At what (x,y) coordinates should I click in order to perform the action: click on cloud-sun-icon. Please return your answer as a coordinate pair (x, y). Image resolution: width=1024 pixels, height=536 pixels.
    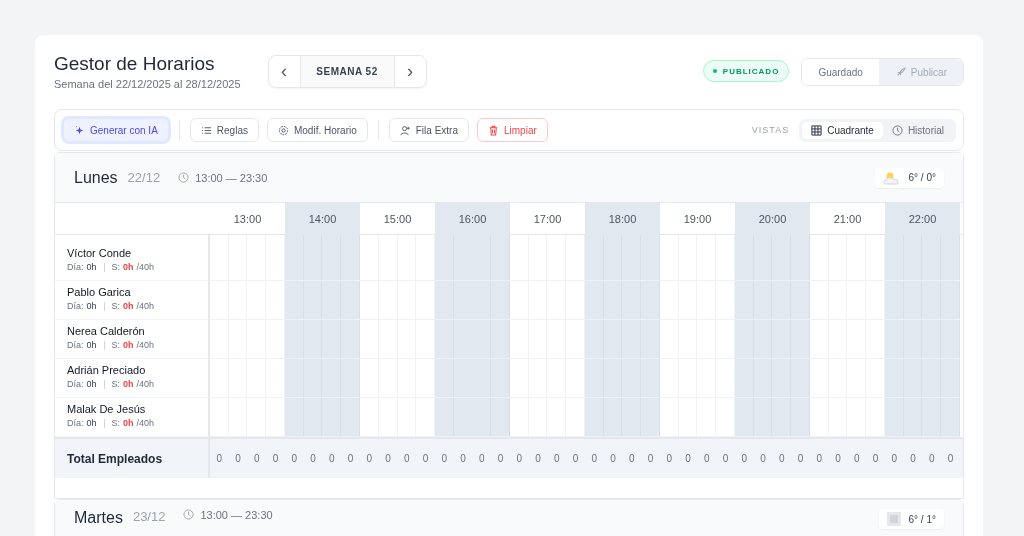
    Looking at the image, I should click on (891, 177).